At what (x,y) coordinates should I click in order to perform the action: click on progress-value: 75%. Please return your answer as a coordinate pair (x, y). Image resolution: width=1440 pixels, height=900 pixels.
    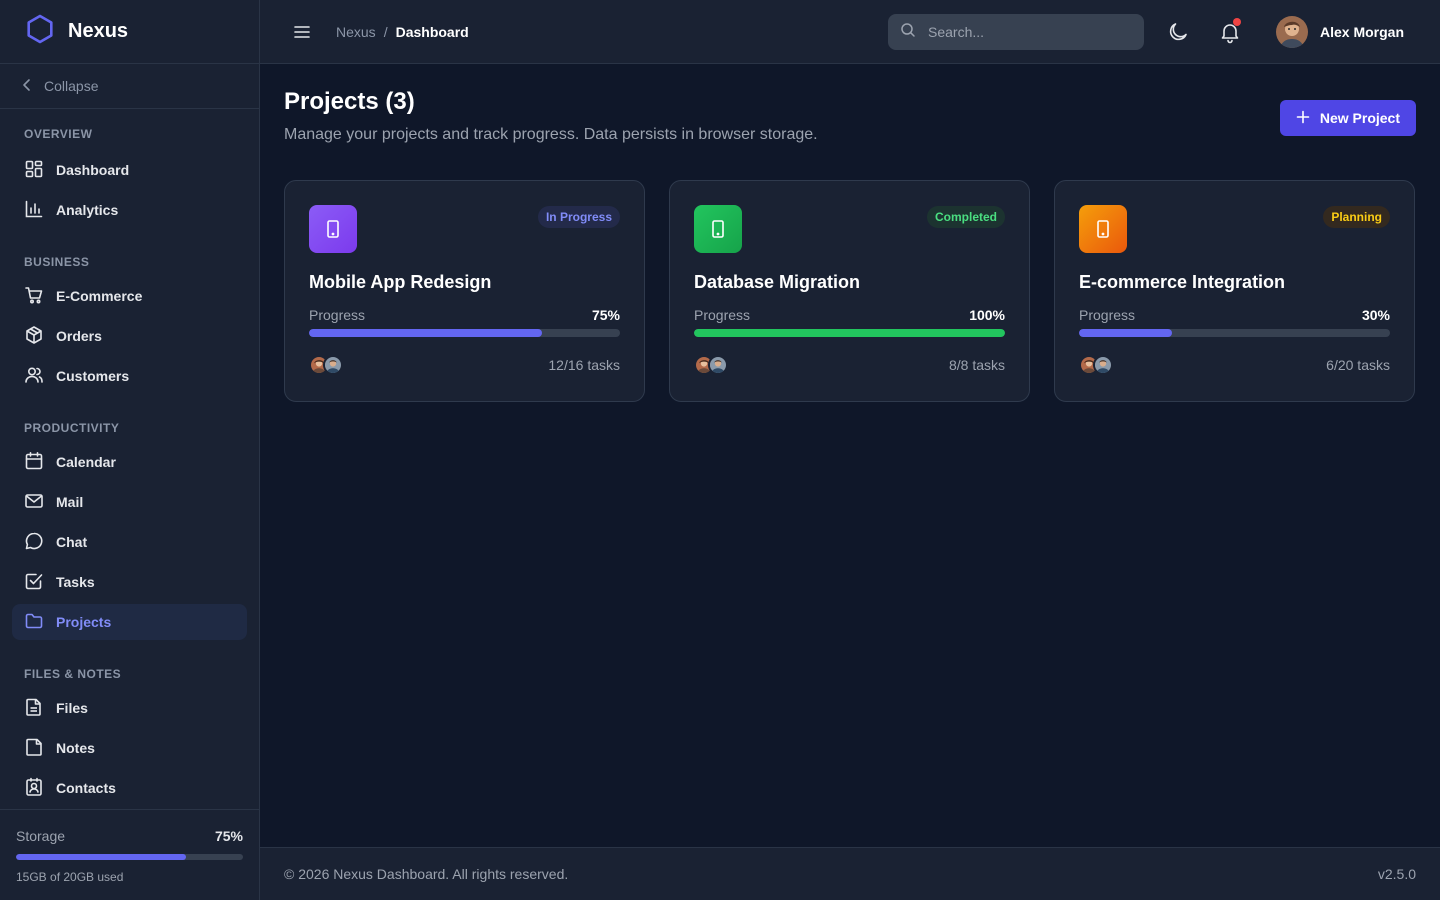
    Looking at the image, I should click on (605, 315).